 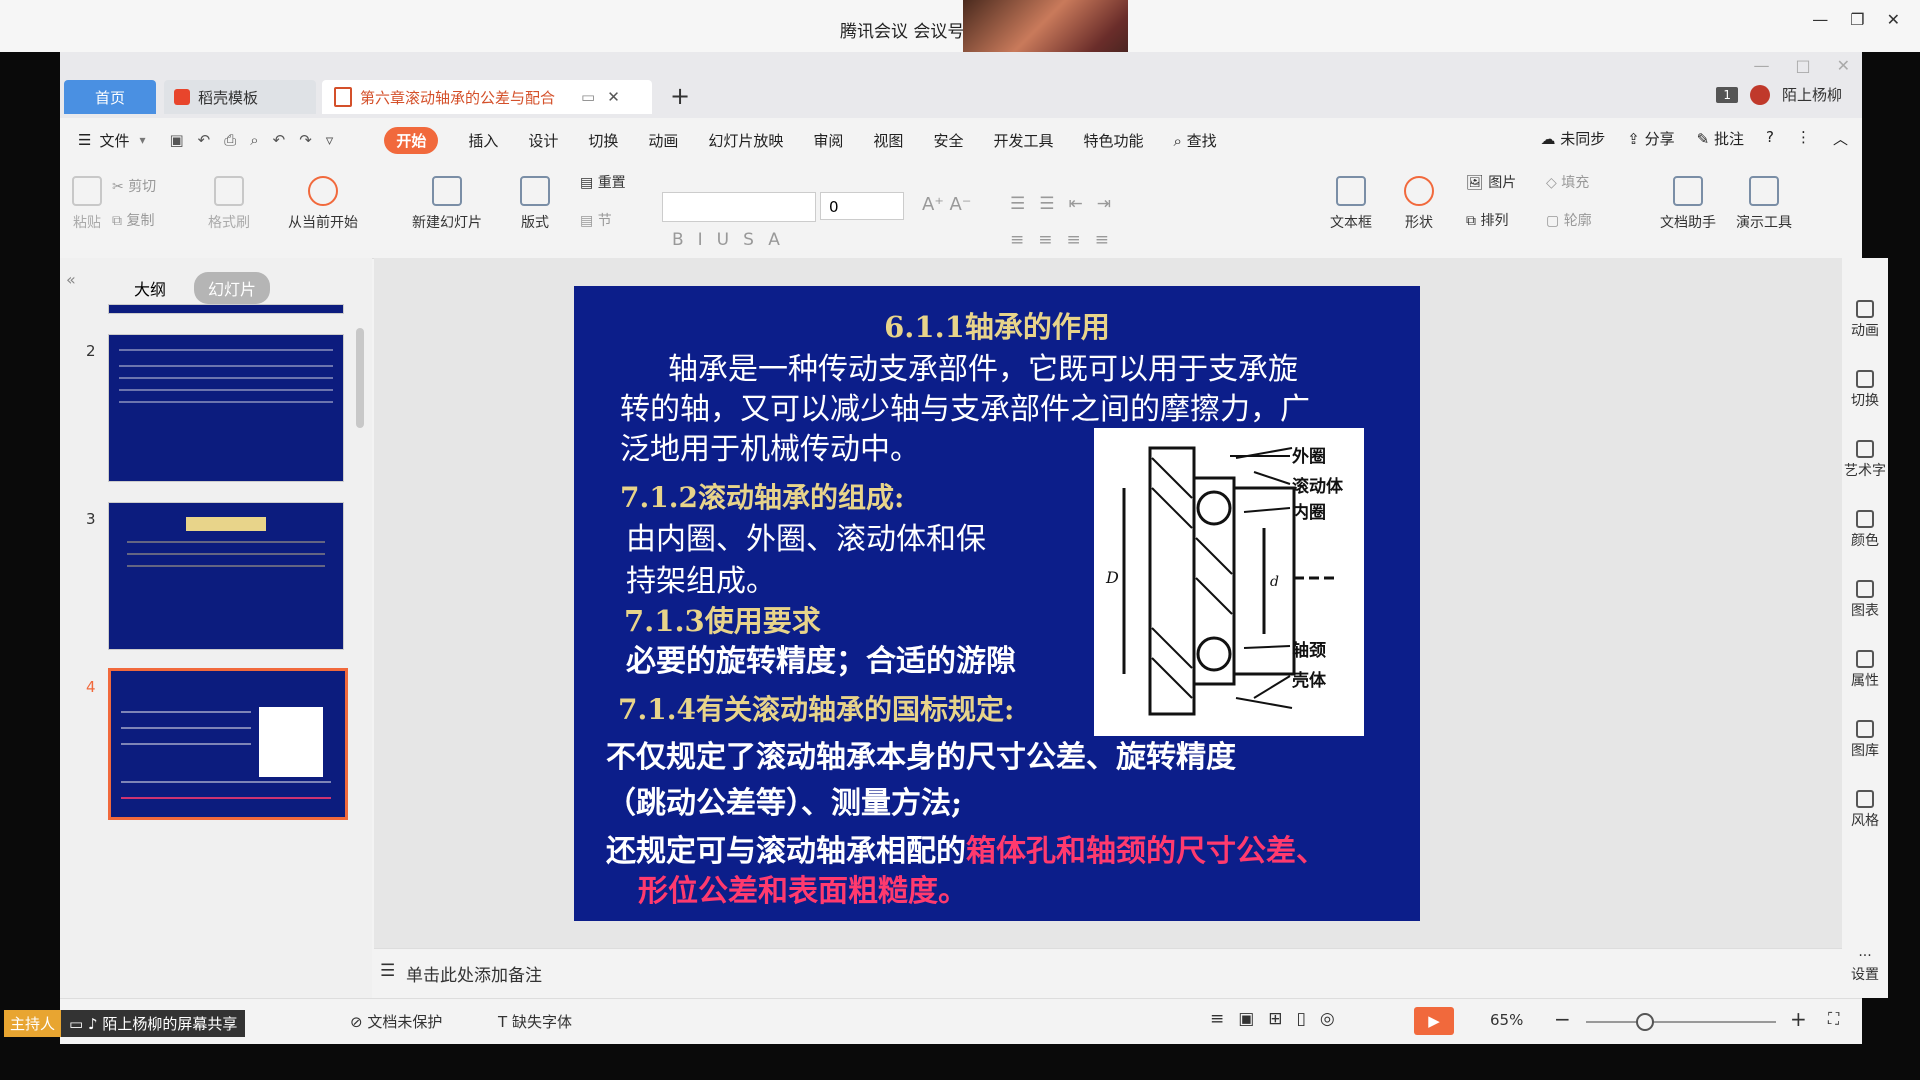 I want to click on menu-security: 安全, so click(x=948, y=140).